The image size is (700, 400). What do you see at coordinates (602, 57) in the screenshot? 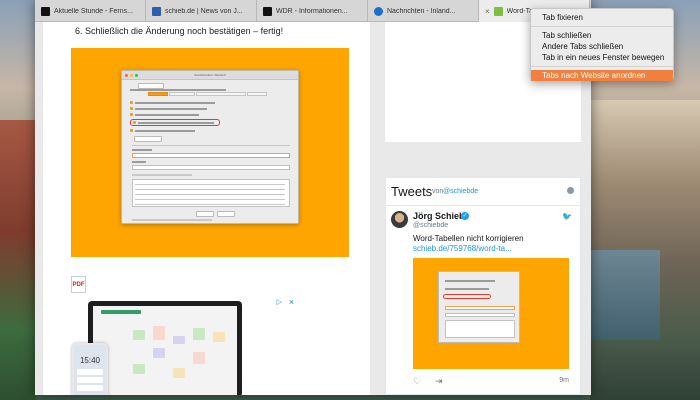
I see `menu-item-move-tab-new-window: Tab in ein neues Fenster bewegen` at bounding box center [602, 57].